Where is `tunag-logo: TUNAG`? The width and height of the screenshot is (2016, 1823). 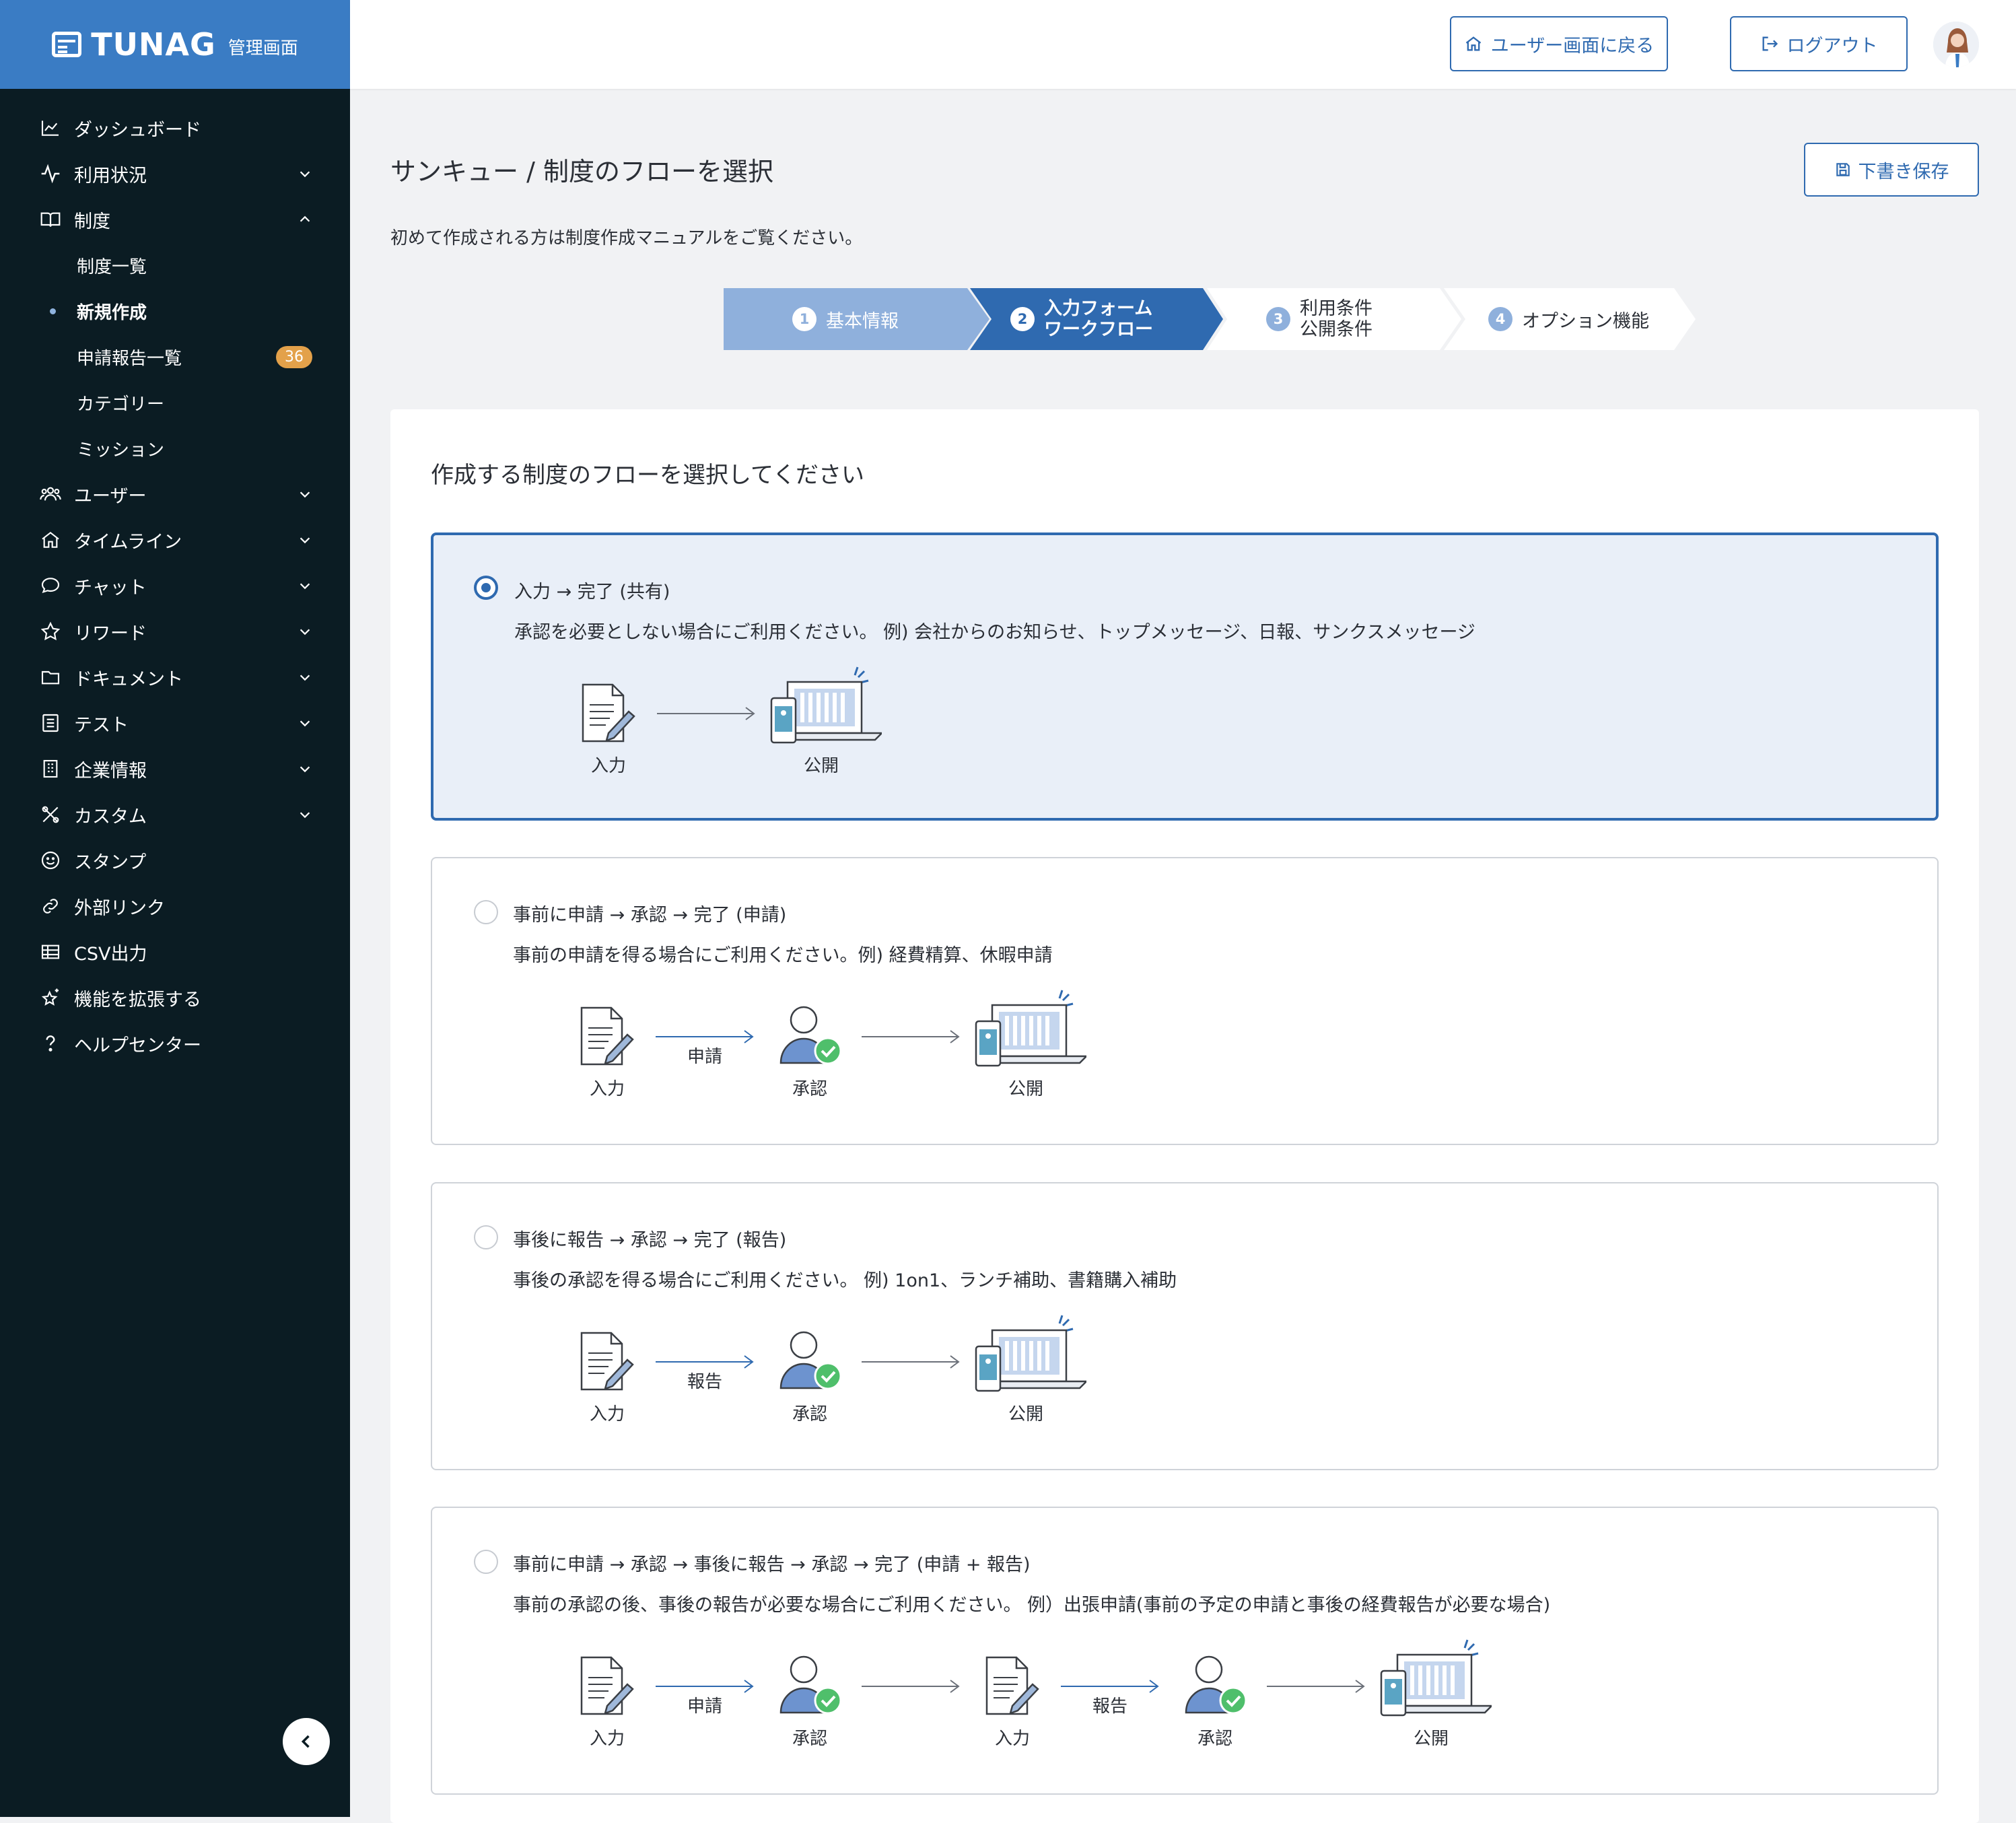 tunag-logo: TUNAG is located at coordinates (134, 44).